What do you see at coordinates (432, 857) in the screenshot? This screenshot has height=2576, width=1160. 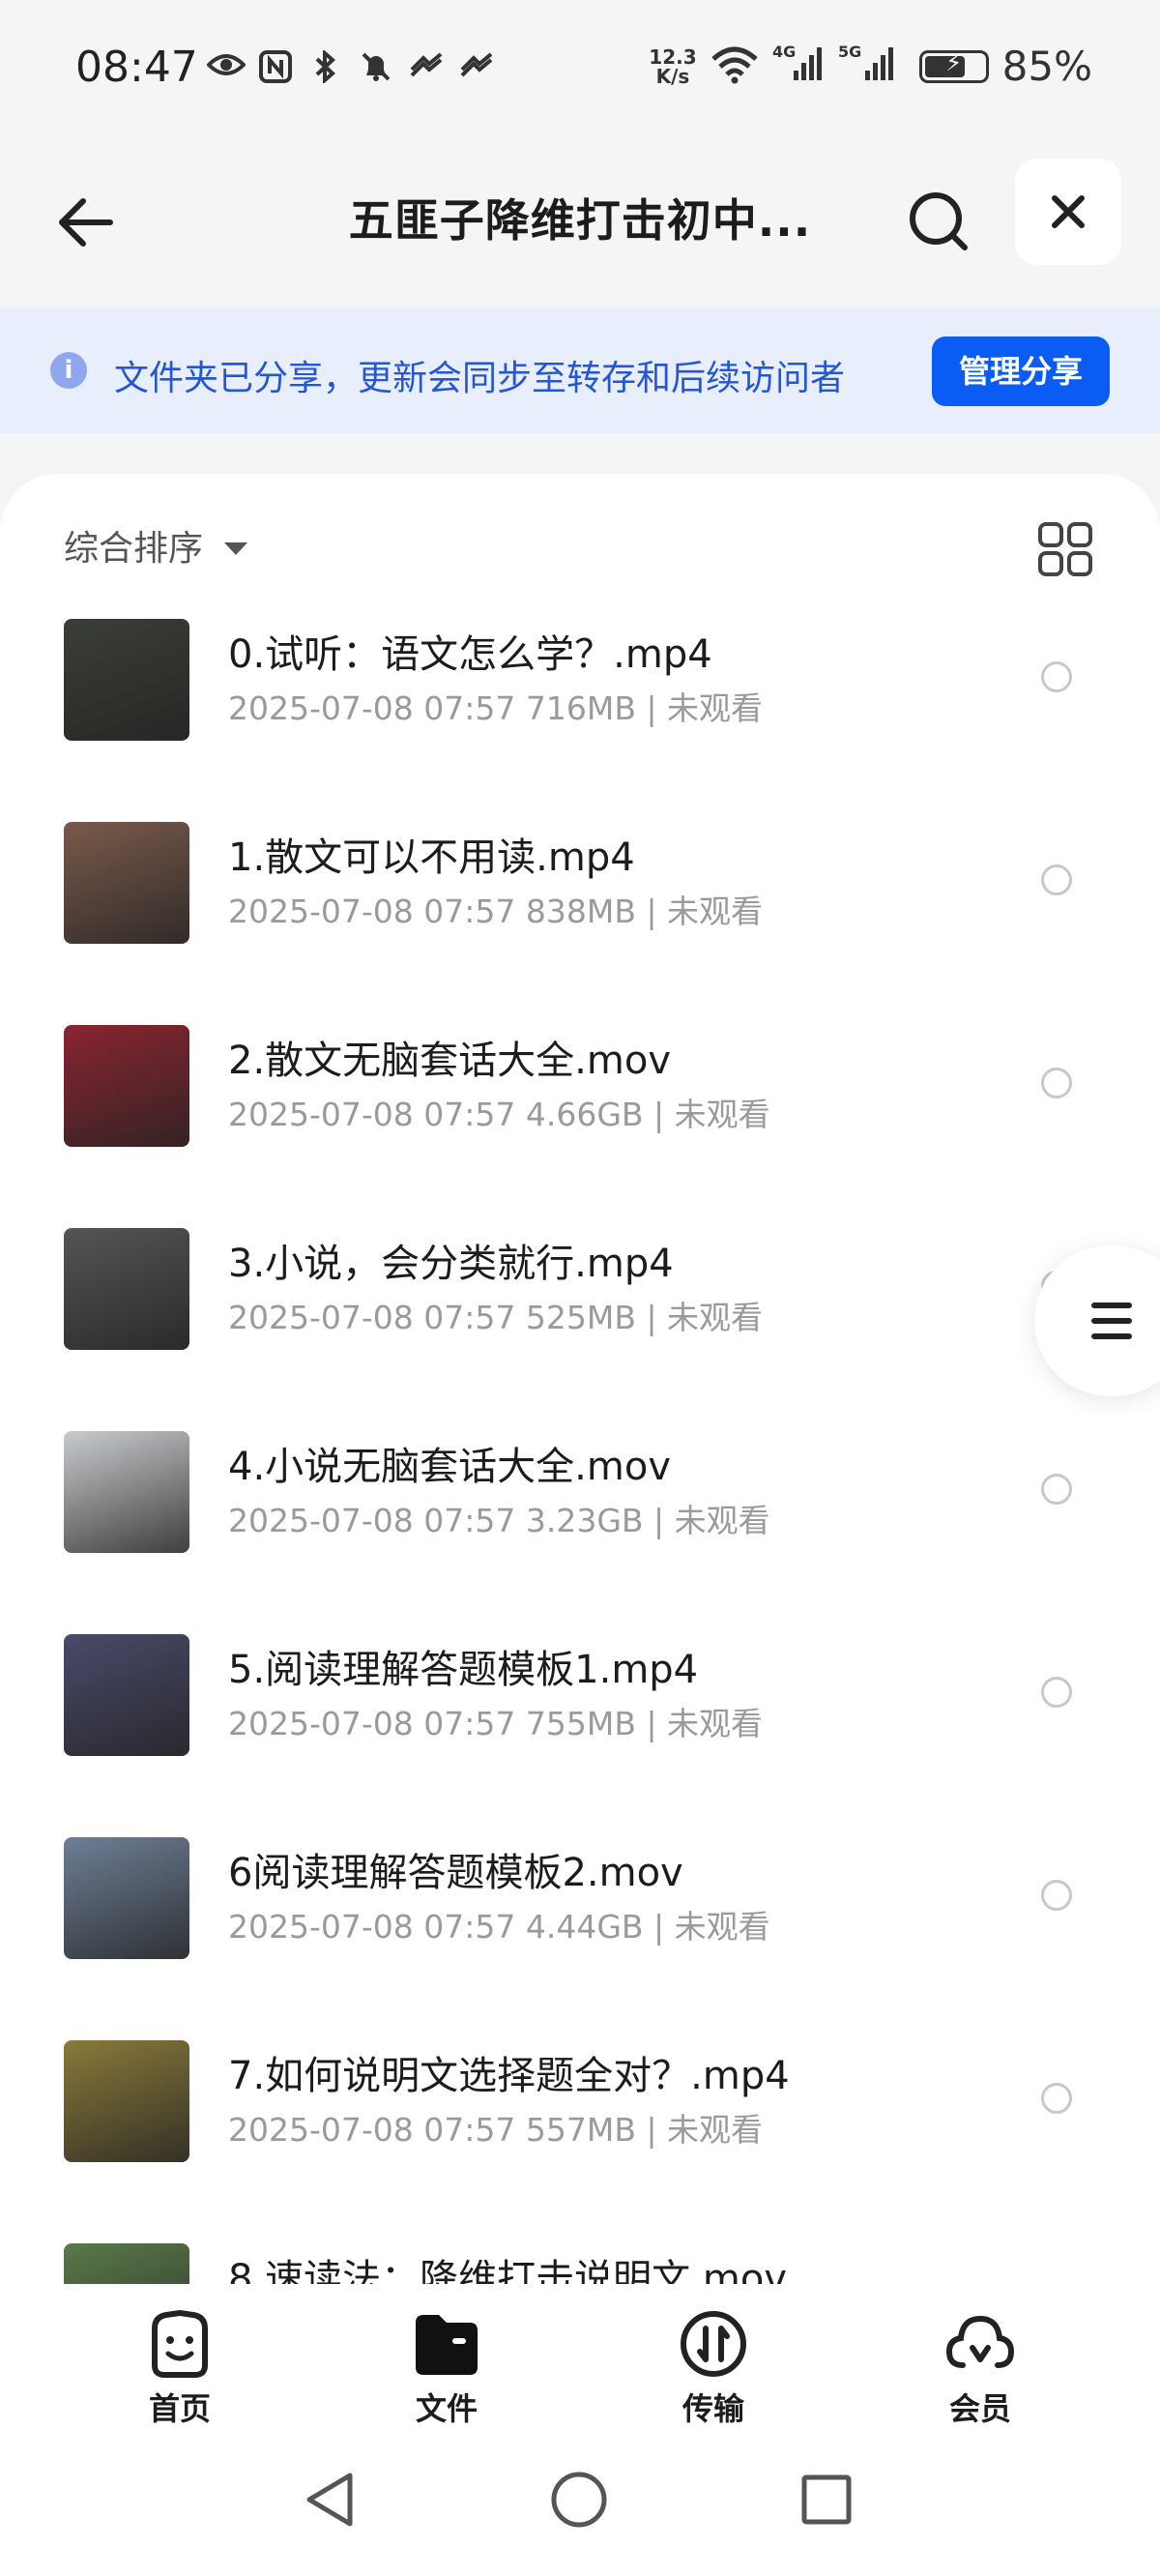 I see `file-name: 1.散文可以不用读.mp4` at bounding box center [432, 857].